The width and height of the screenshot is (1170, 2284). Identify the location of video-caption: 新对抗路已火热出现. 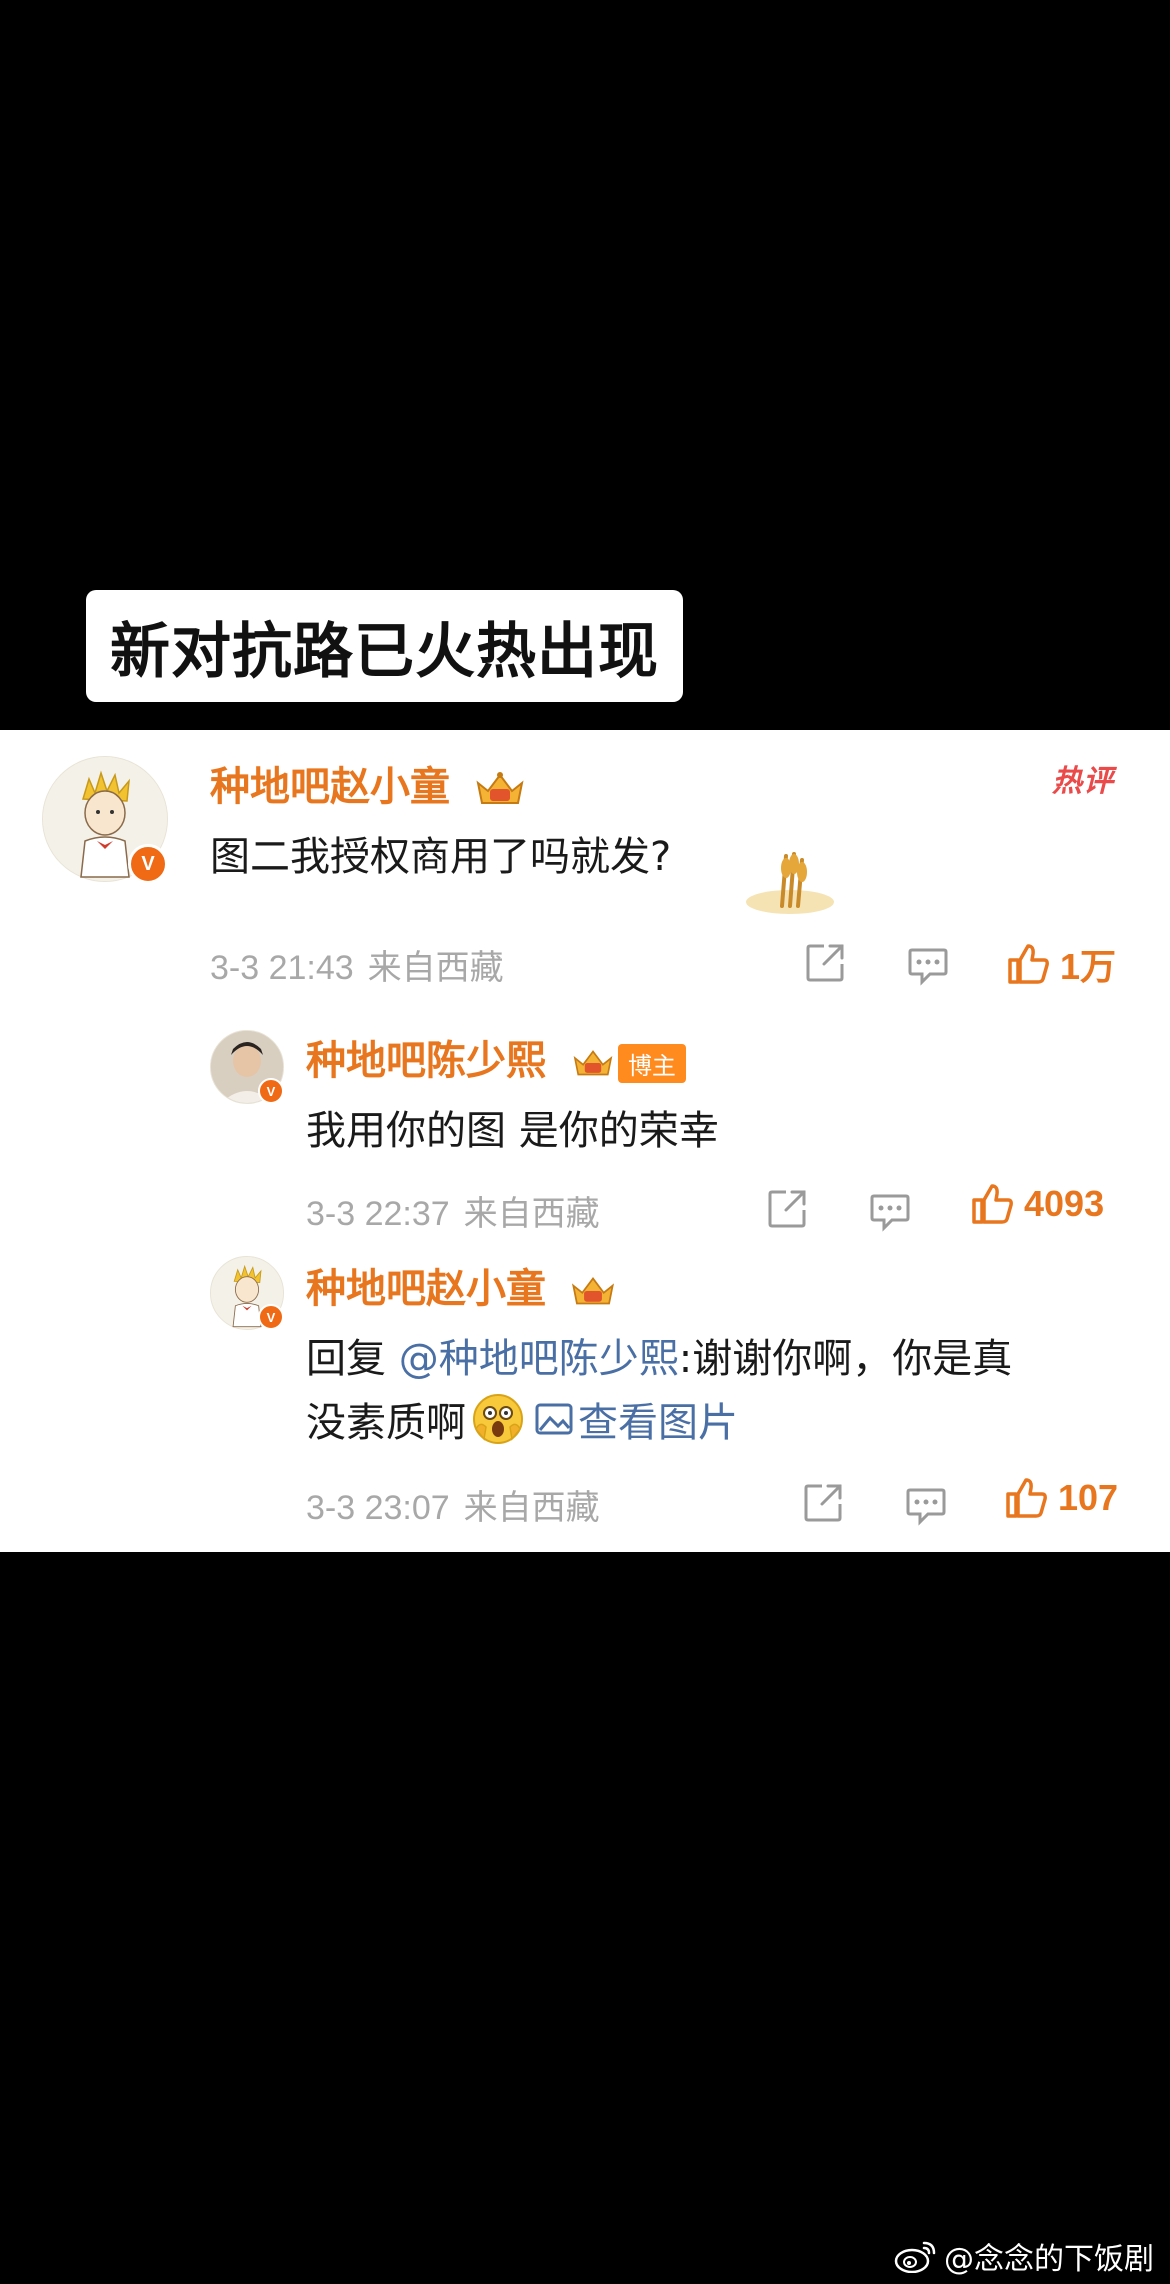
(384, 646).